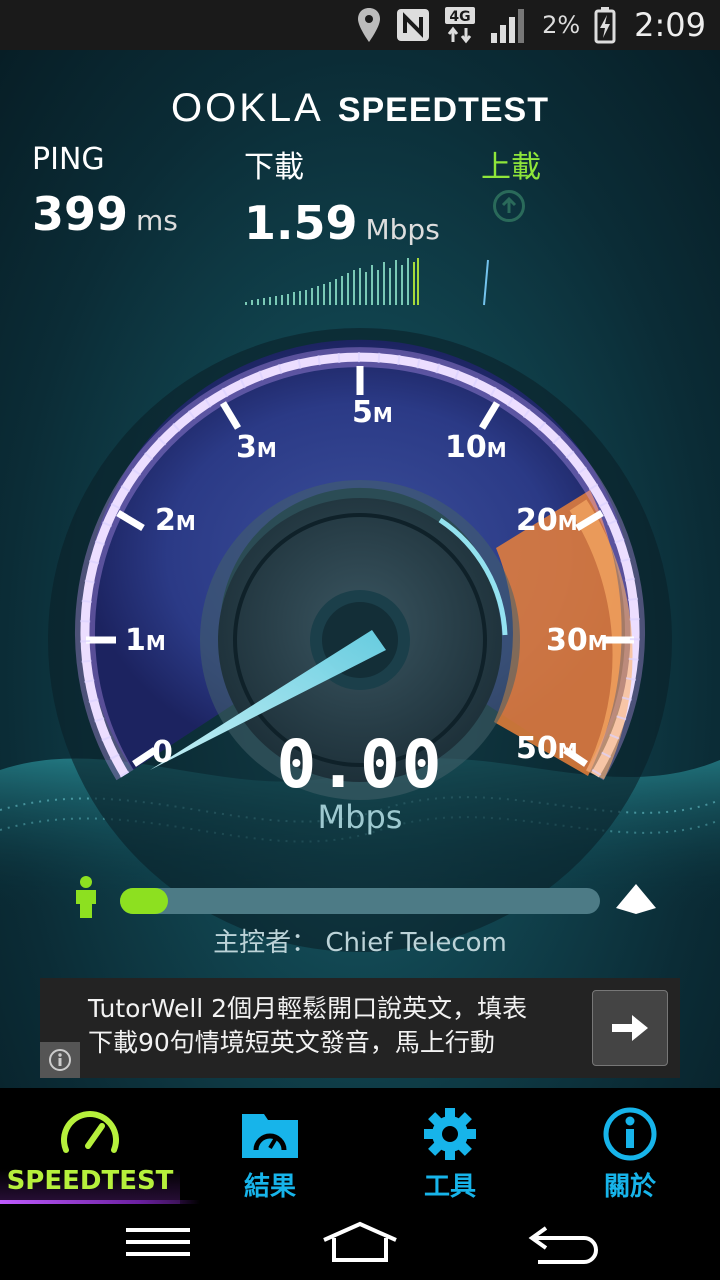 This screenshot has height=1280, width=720. What do you see at coordinates (670, 25) in the screenshot?
I see `clock: 2:09` at bounding box center [670, 25].